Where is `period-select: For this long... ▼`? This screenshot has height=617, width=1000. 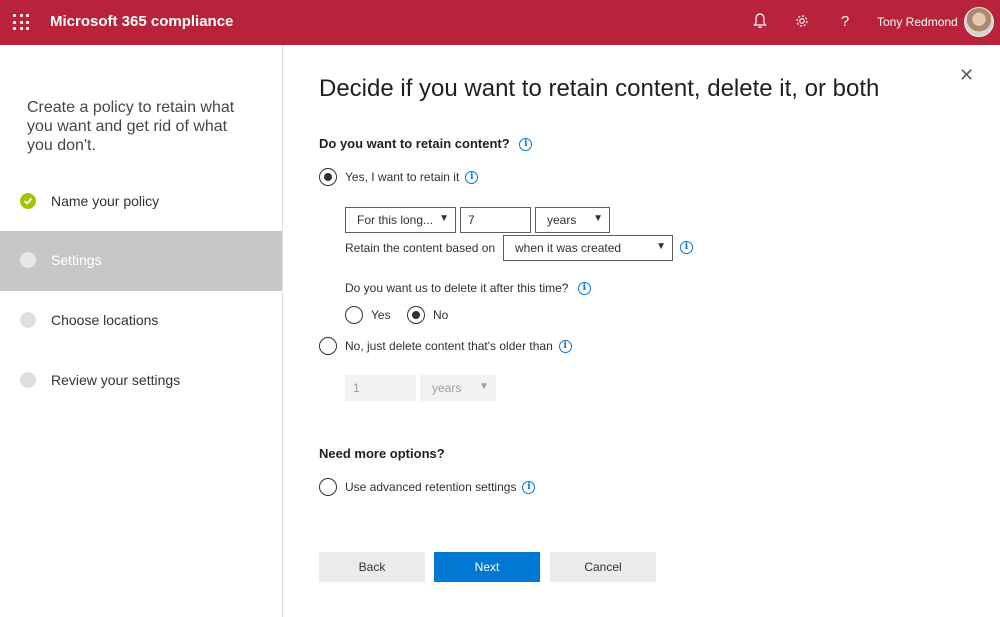 period-select: For this long... ▼ is located at coordinates (400, 220).